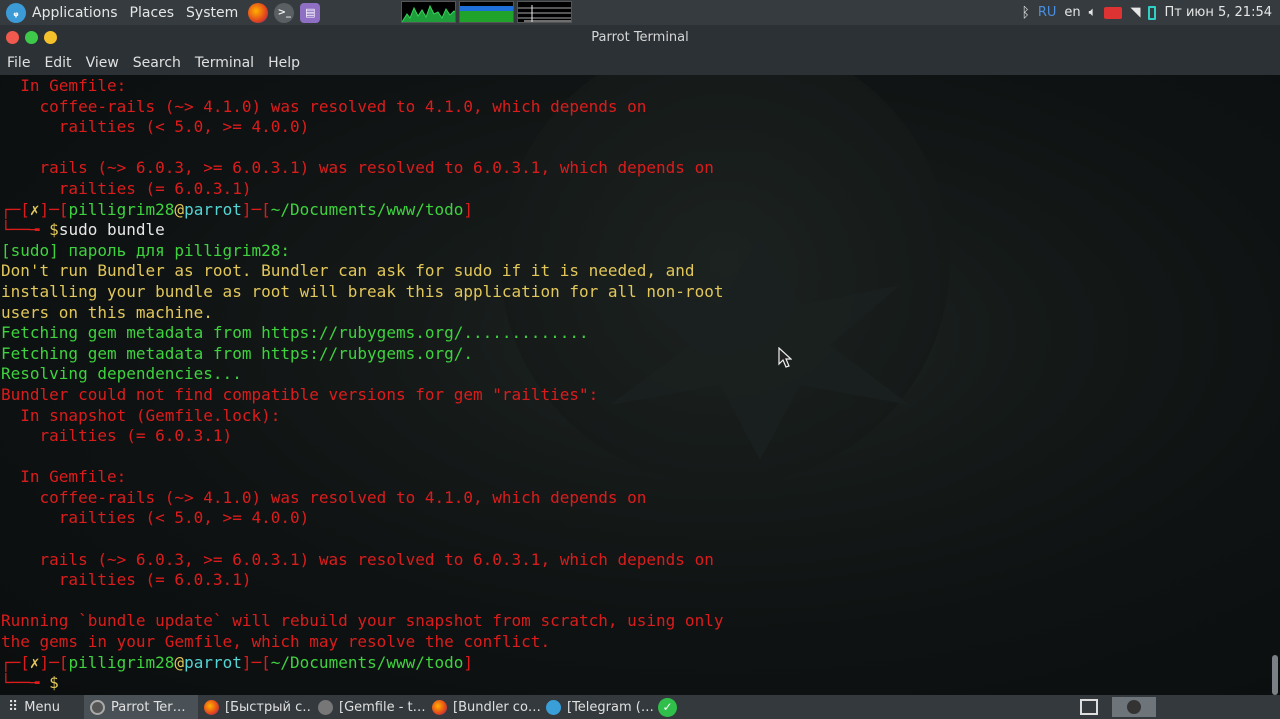 The width and height of the screenshot is (1280, 719). I want to click on firefox-launcher-icon, so click(258, 12).